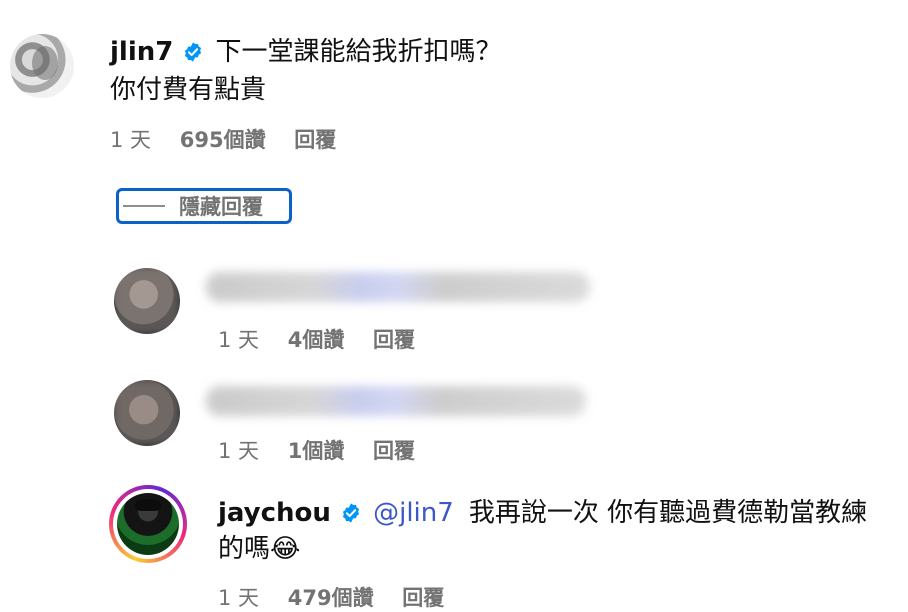 Image resolution: width=908 pixels, height=612 pixels. Describe the element at coordinates (42, 66) in the screenshot. I see `avatar-jlin7` at that location.